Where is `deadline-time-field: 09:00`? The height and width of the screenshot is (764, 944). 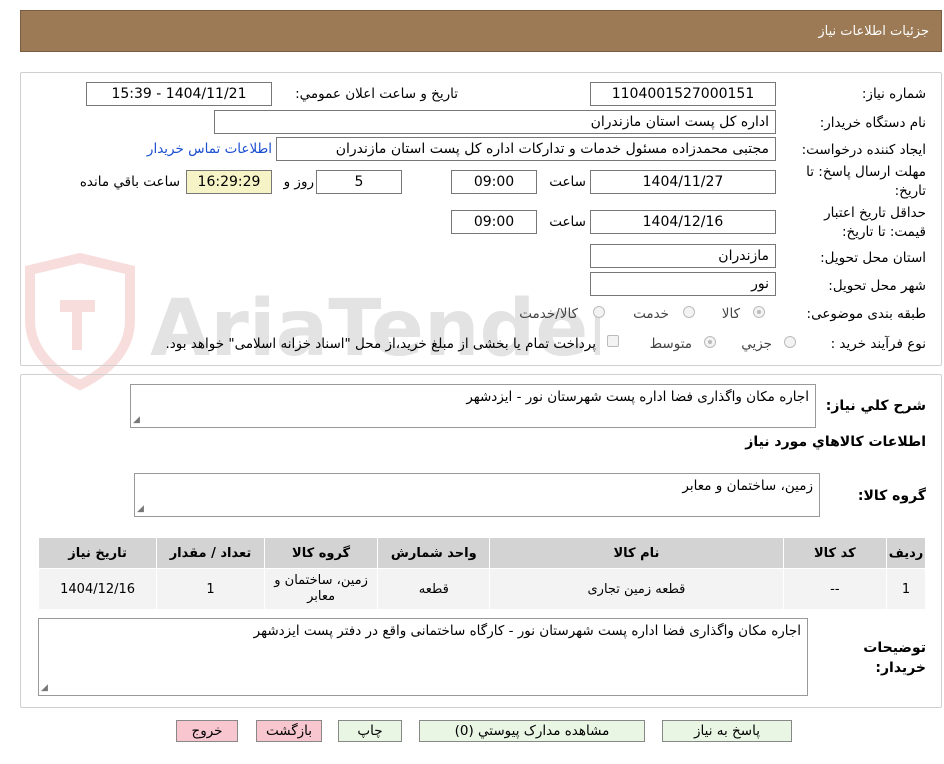 deadline-time-field: 09:00 is located at coordinates (494, 182).